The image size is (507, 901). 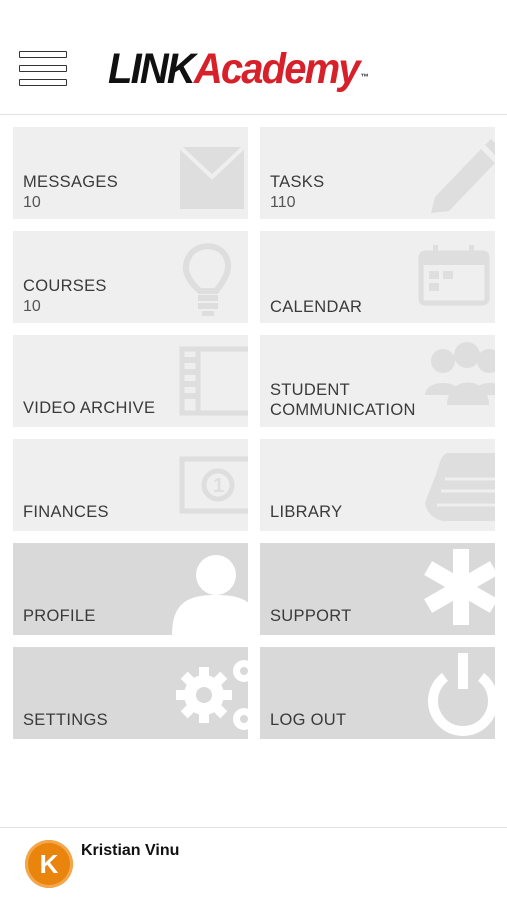 What do you see at coordinates (455, 381) in the screenshot?
I see `people-icon` at bounding box center [455, 381].